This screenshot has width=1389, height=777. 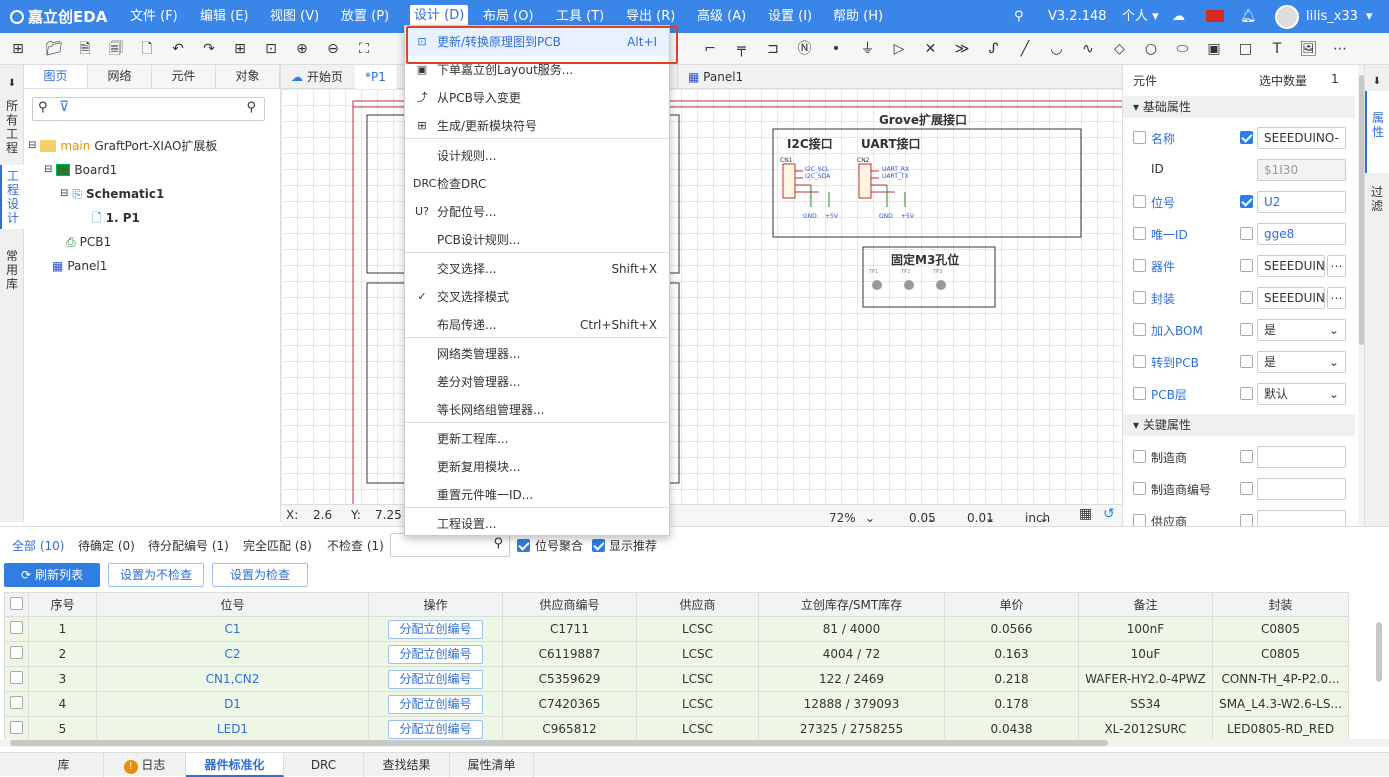 I want to click on grid-toggle-icon: ▦, so click(x=1085, y=514).